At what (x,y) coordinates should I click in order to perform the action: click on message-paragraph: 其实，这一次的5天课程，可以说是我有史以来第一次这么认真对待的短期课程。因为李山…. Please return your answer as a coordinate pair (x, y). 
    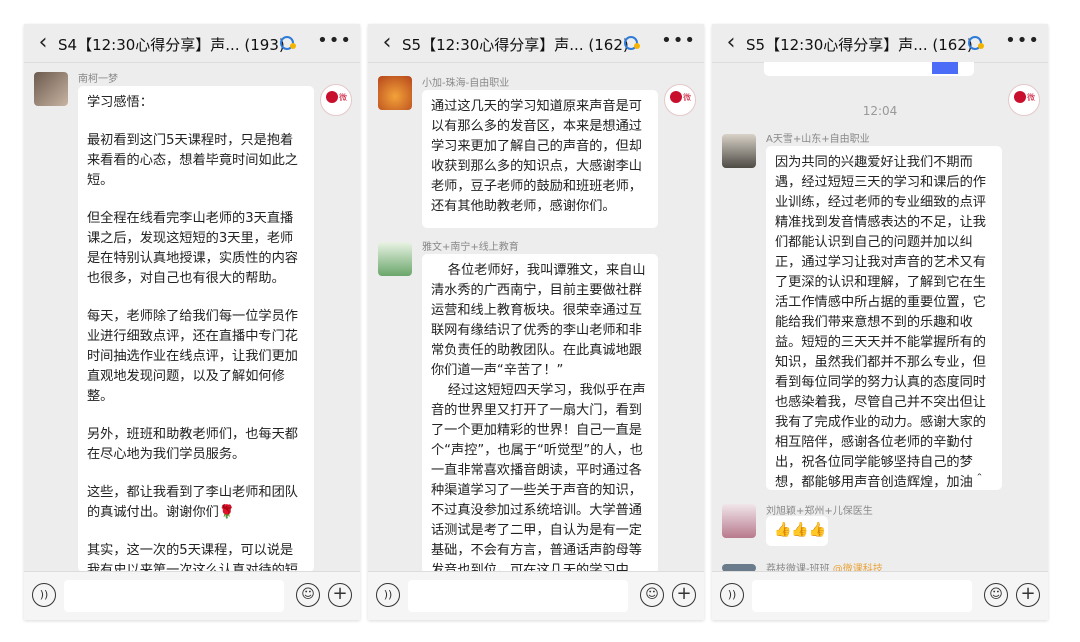
    Looking at the image, I should click on (192, 557).